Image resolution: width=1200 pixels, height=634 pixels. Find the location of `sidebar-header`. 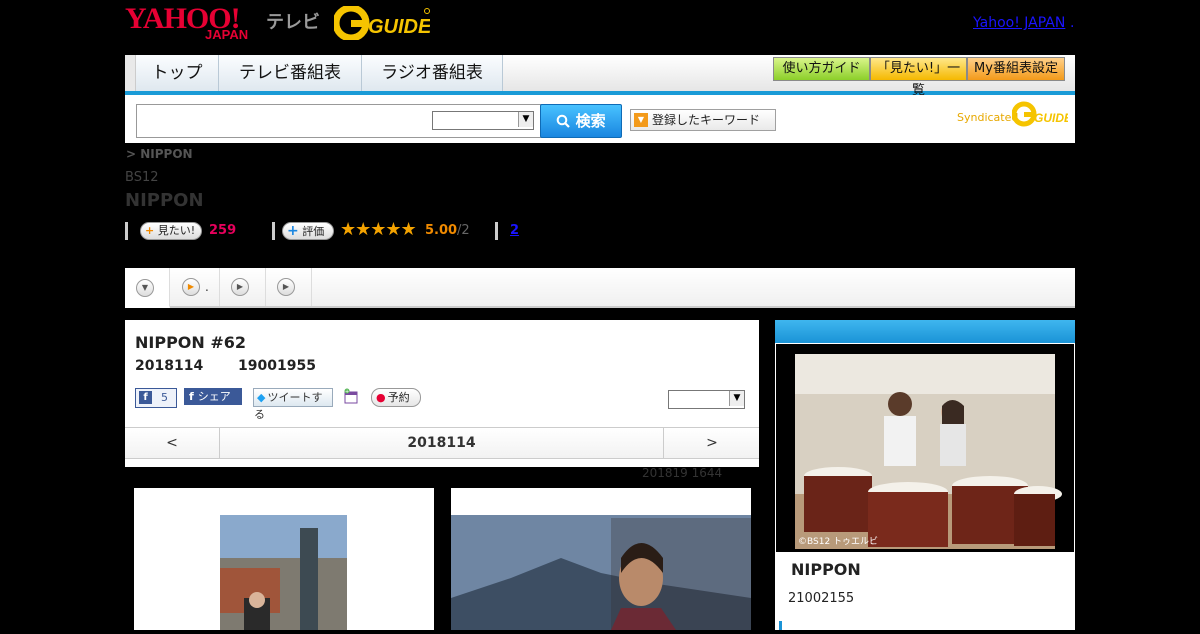

sidebar-header is located at coordinates (925, 331).